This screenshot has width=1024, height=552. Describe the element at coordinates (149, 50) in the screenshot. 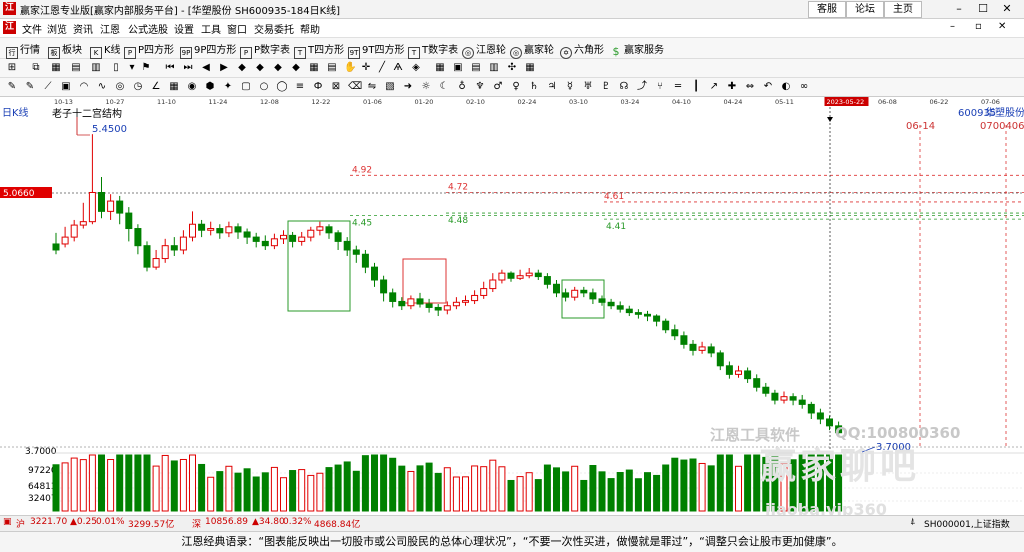

I see `toolbar-p-square: P P四方形` at that location.